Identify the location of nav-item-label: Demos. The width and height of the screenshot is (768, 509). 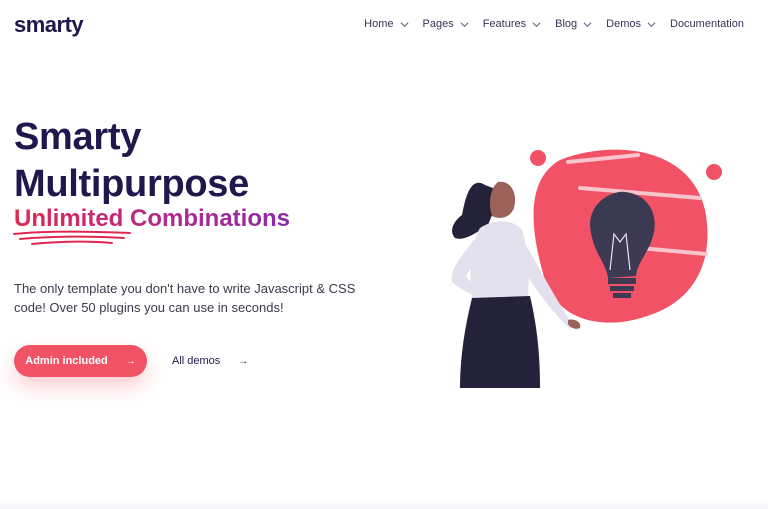
(623, 24).